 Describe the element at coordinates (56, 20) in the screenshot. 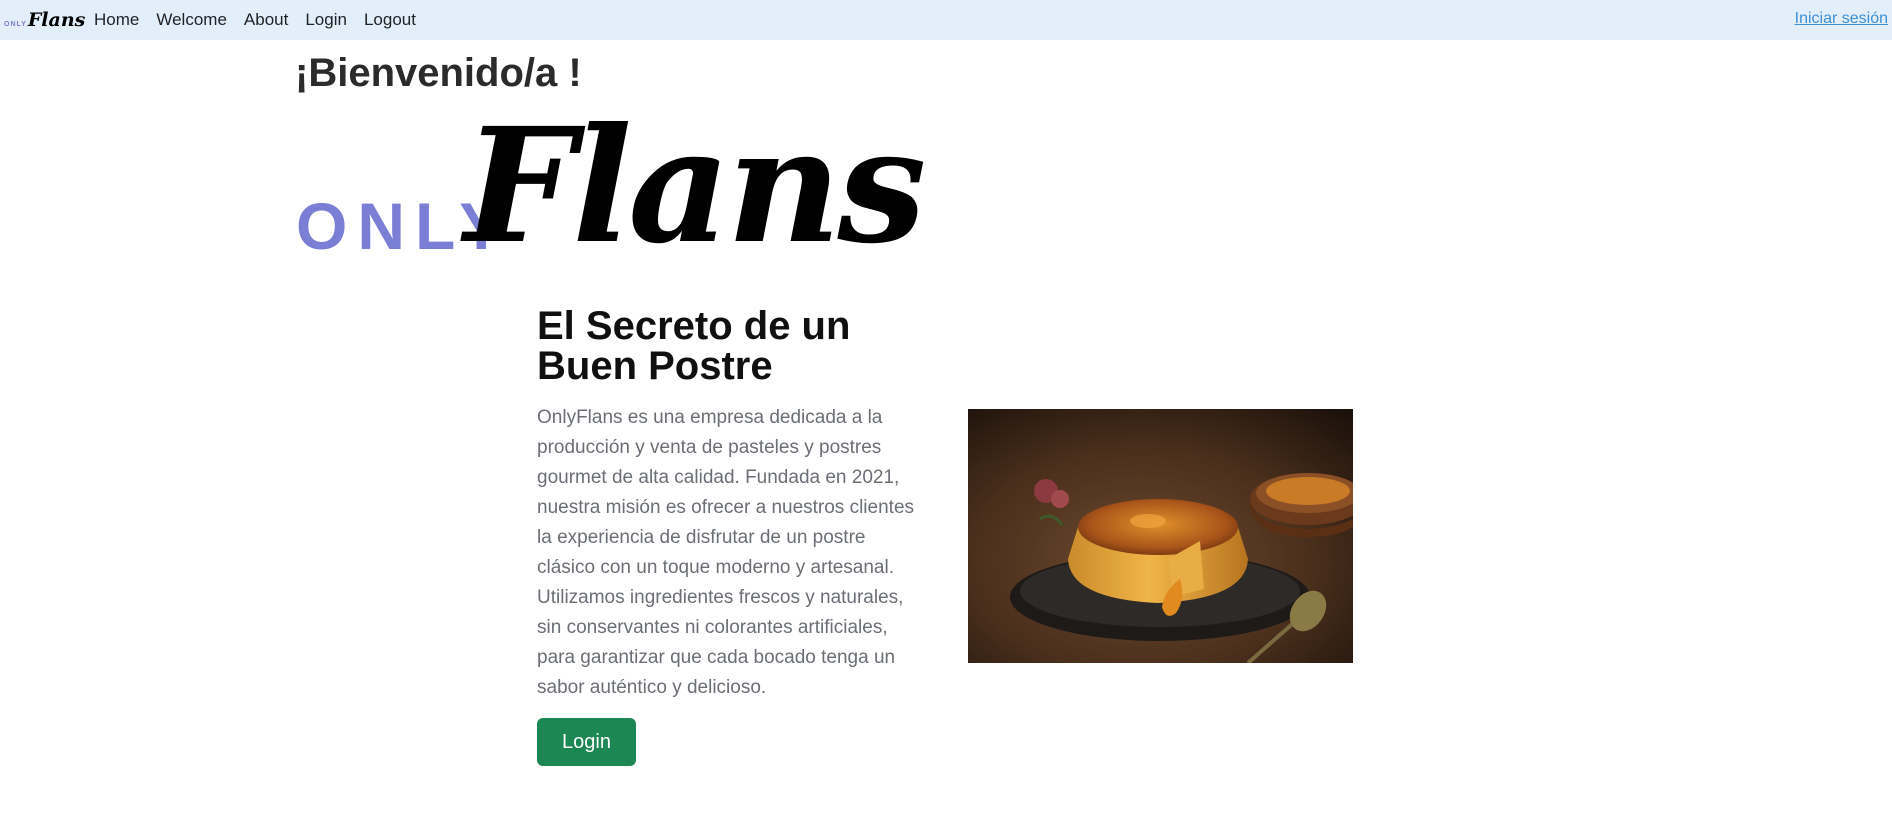

I see `brand-flans-text: Flans` at that location.